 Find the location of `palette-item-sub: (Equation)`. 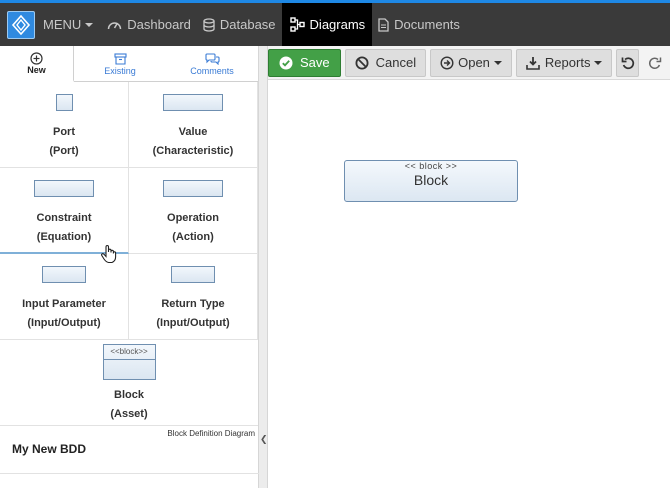

palette-item-sub: (Equation) is located at coordinates (64, 237).